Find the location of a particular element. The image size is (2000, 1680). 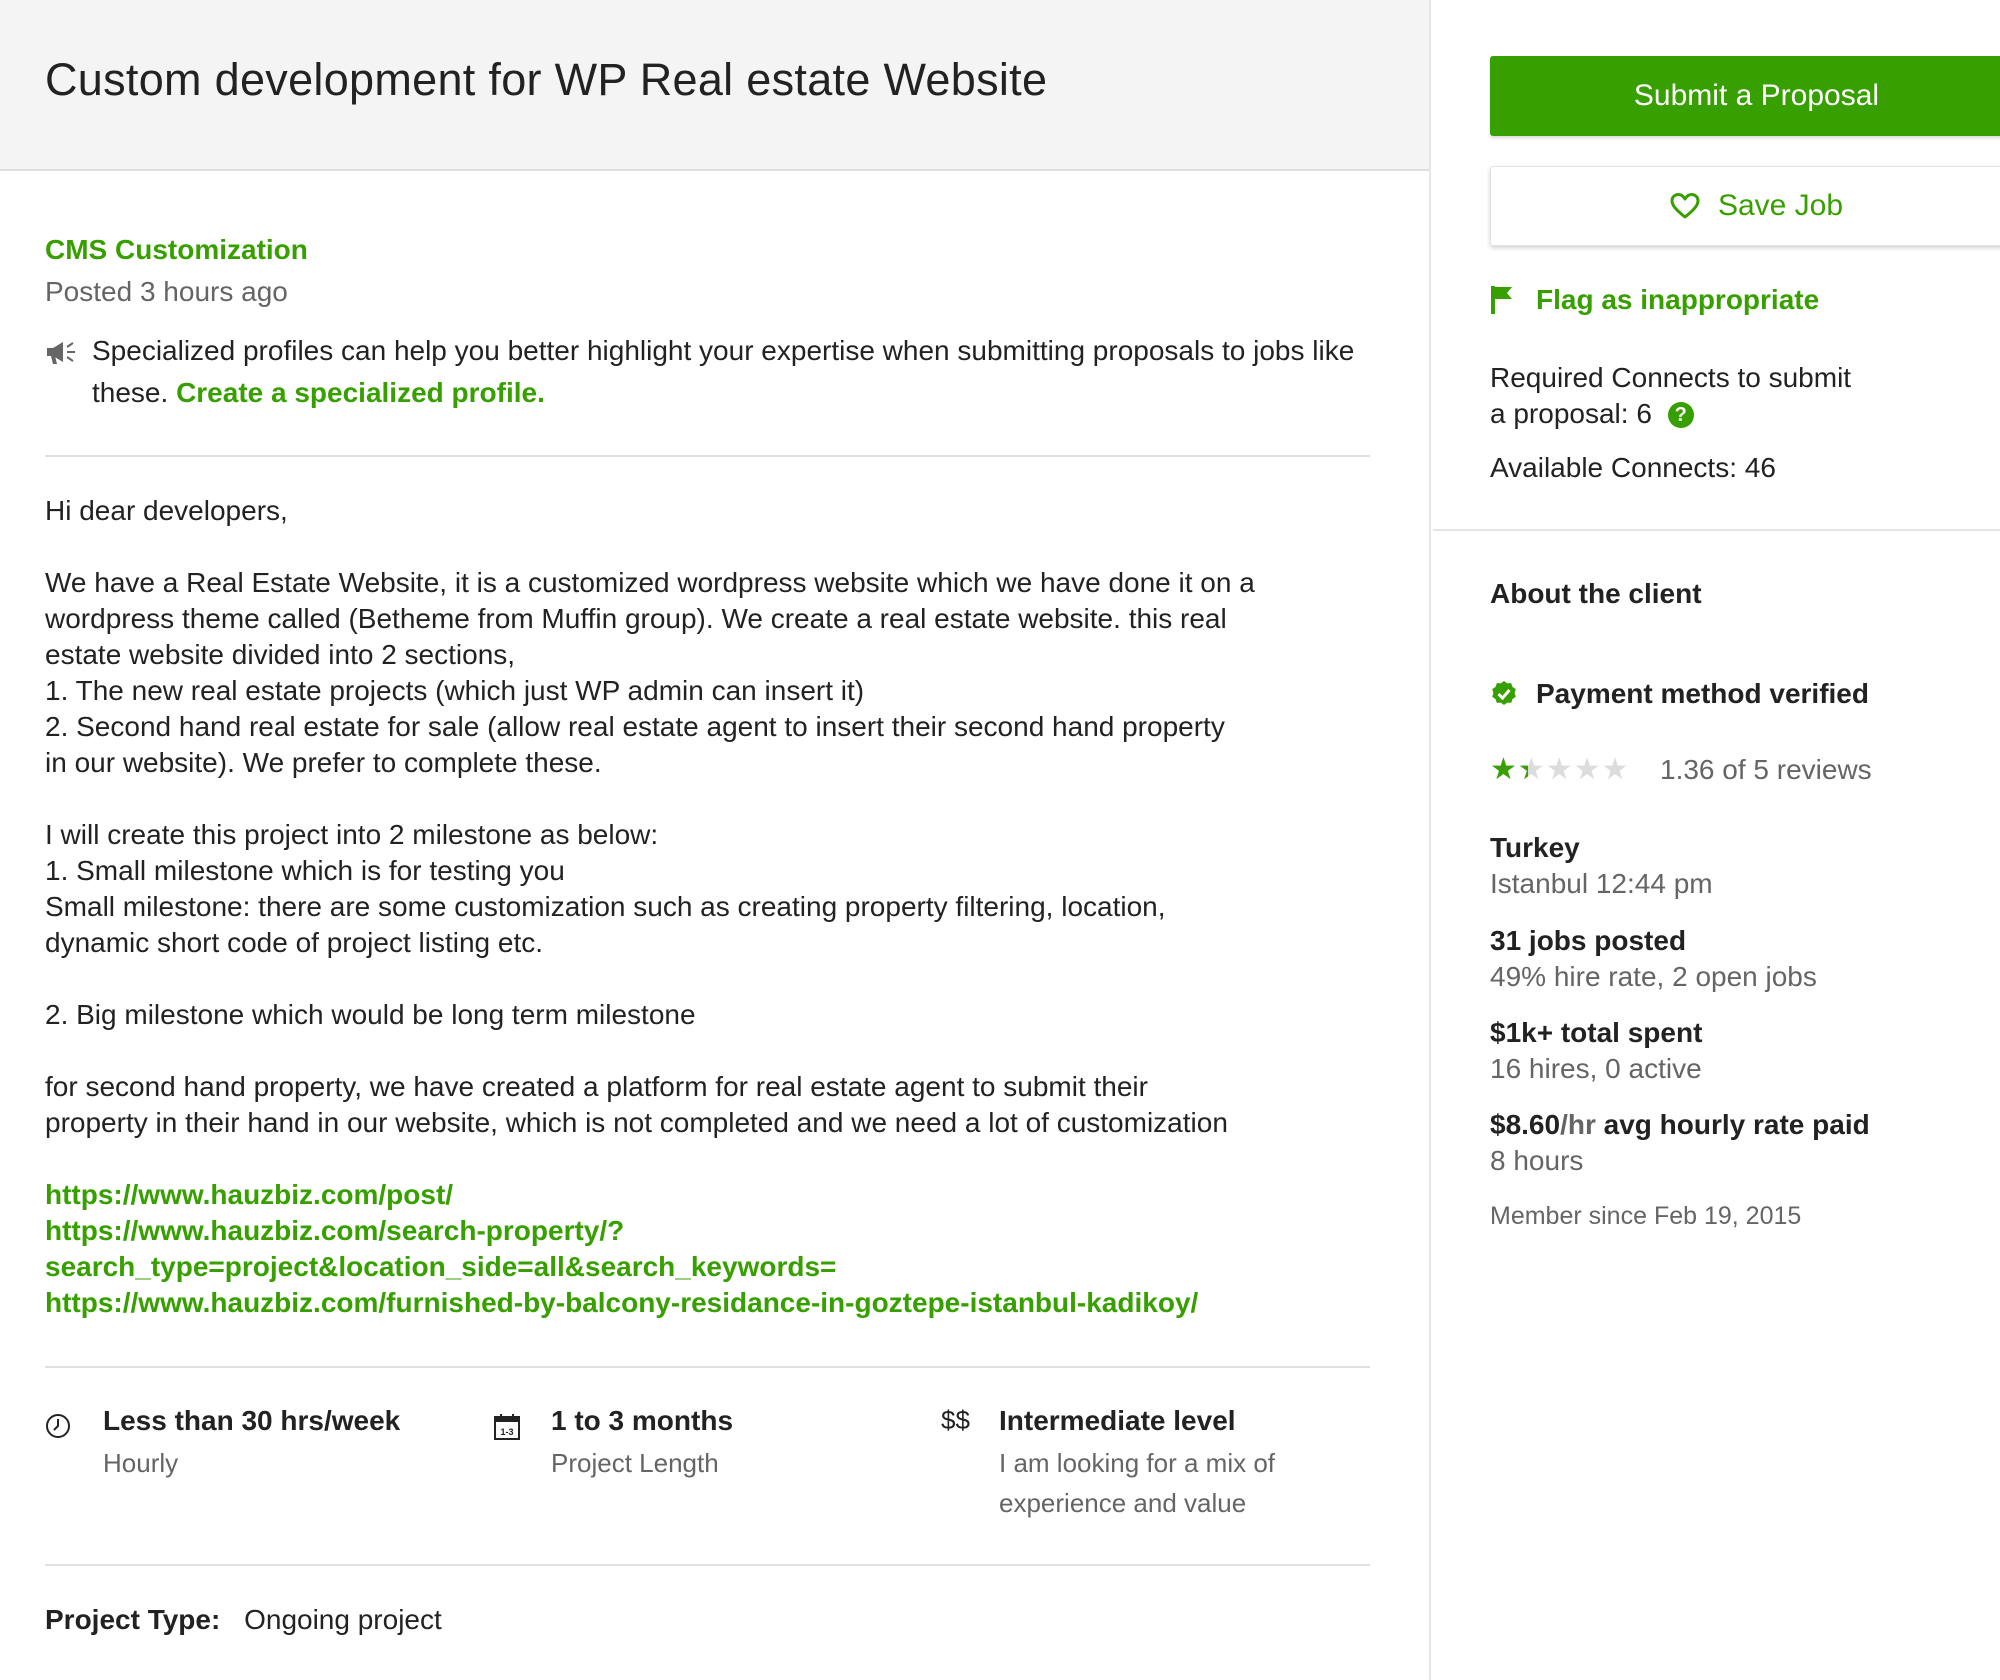

fact-level-sub-line: I am looking for a mix of is located at coordinates (1137, 1463).